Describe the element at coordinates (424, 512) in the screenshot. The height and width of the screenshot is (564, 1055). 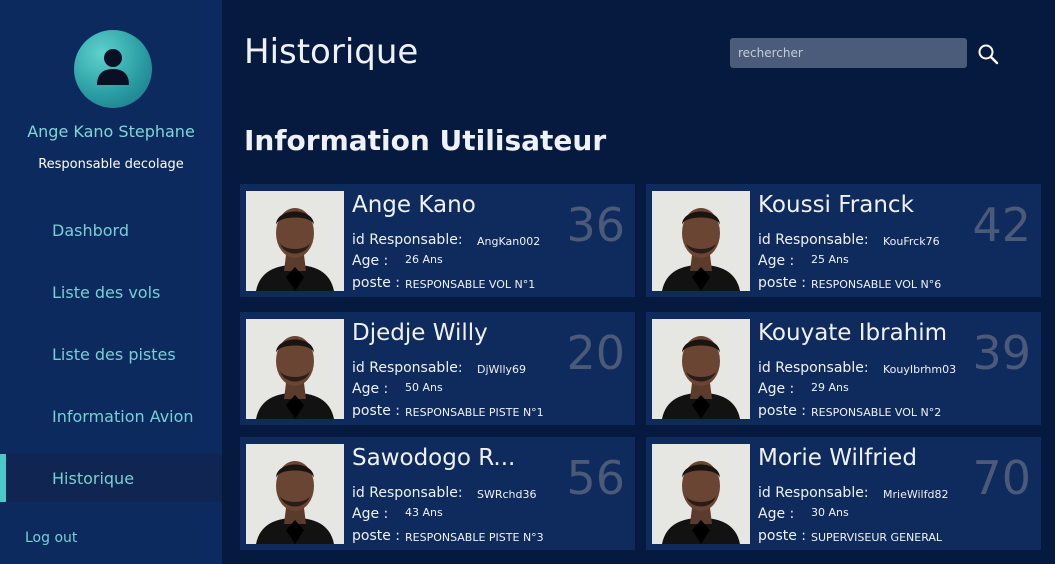
I see `age-value: 43 Ans` at that location.